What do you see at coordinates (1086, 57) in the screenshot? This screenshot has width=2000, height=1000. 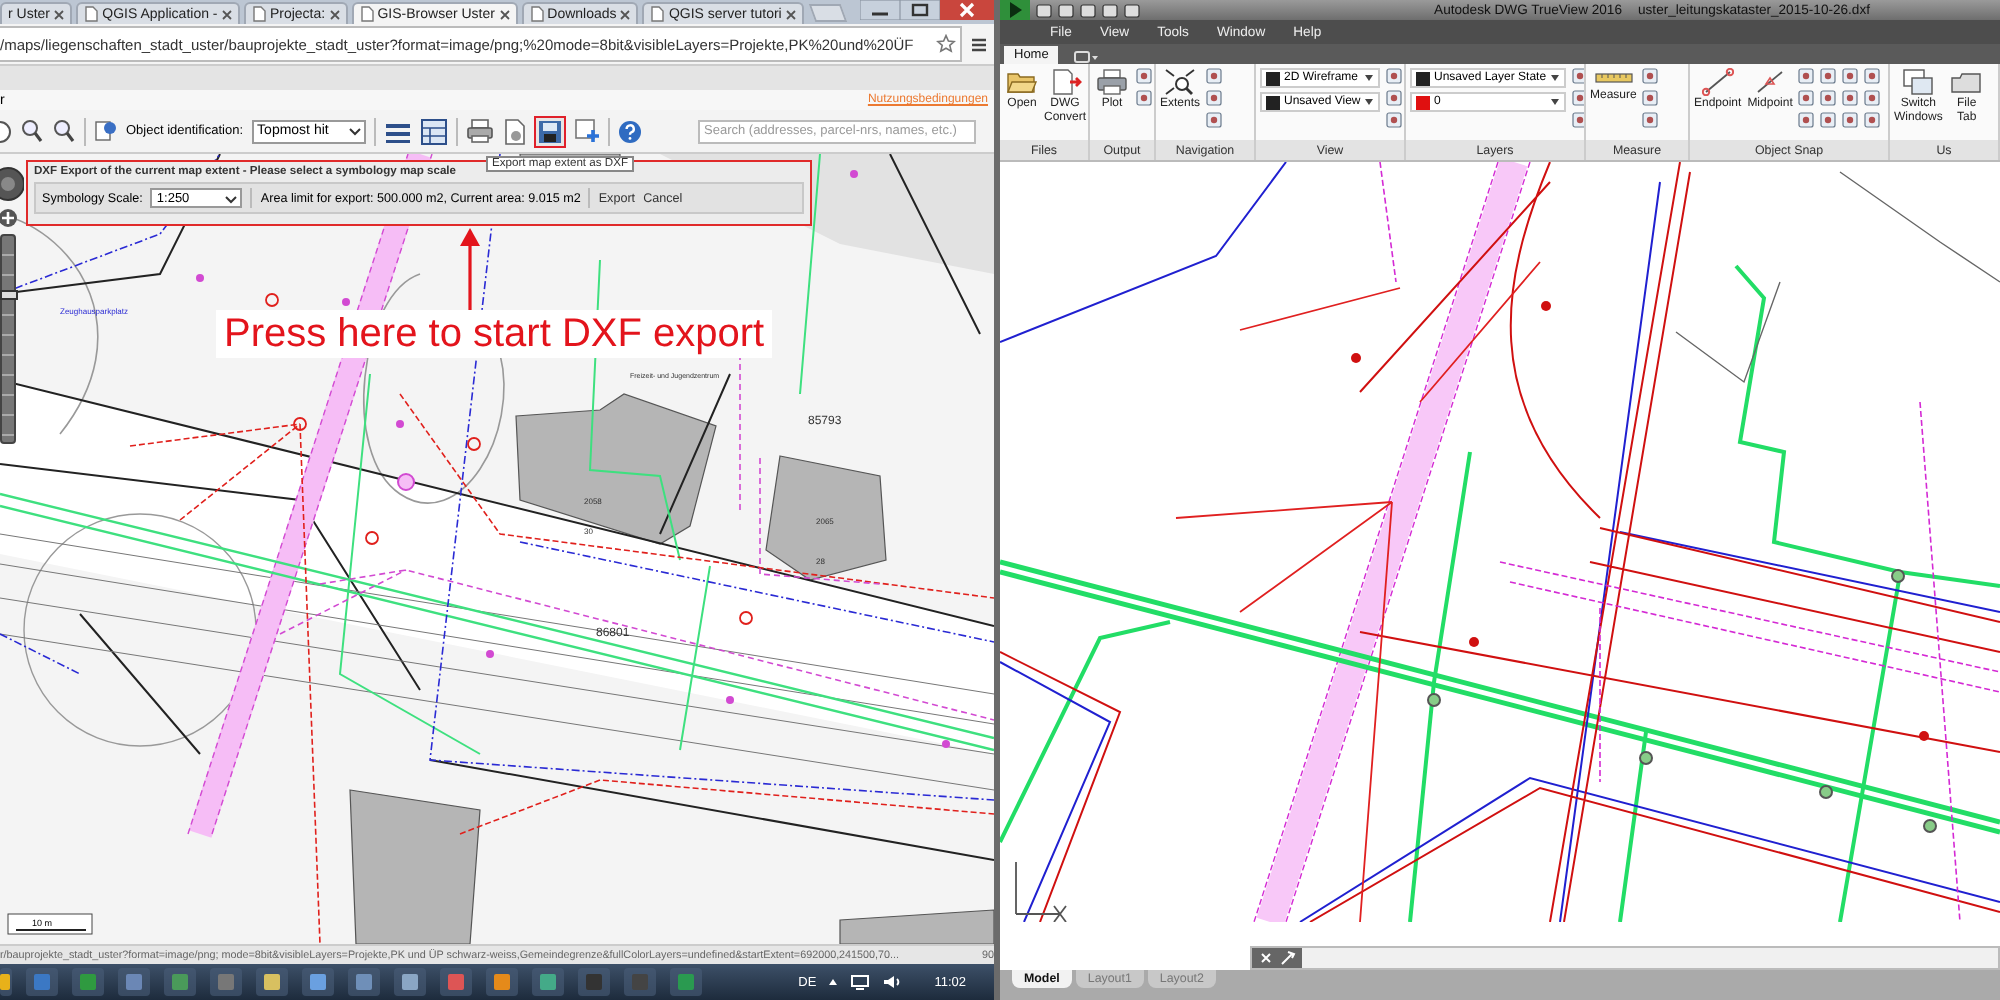 I see `panel-toggle-icon` at bounding box center [1086, 57].